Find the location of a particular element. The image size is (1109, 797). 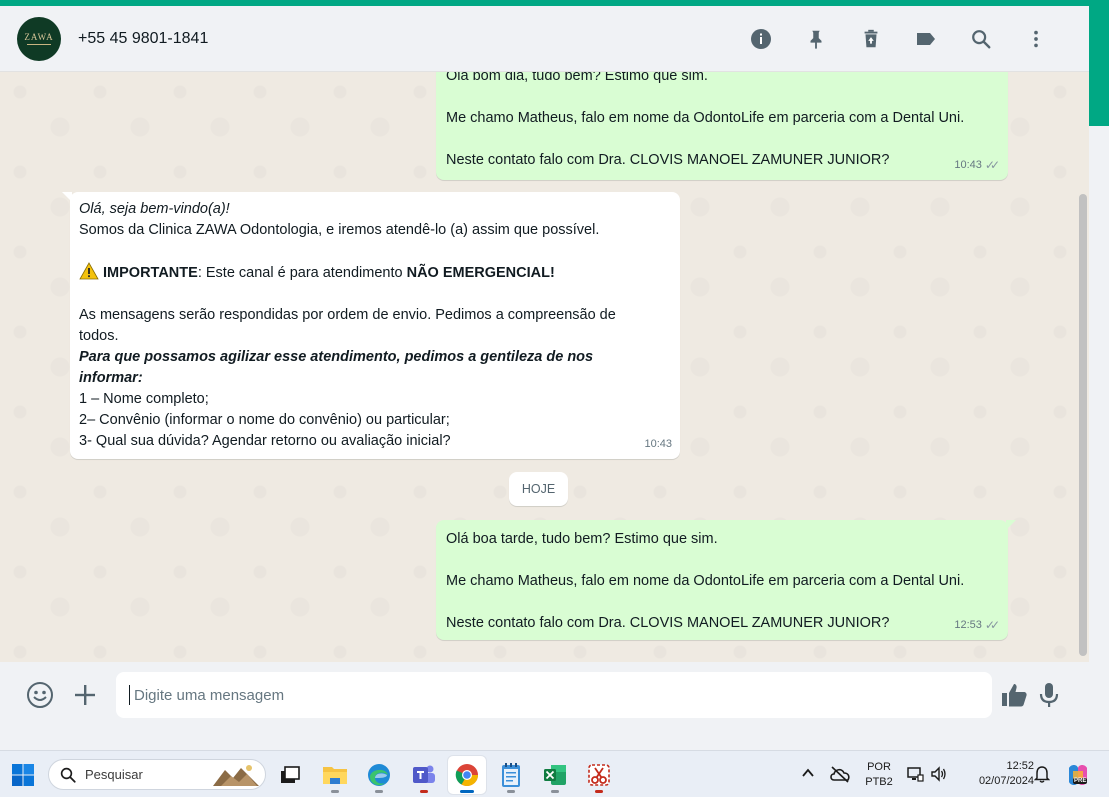

message-composer is located at coordinates (544, 695).